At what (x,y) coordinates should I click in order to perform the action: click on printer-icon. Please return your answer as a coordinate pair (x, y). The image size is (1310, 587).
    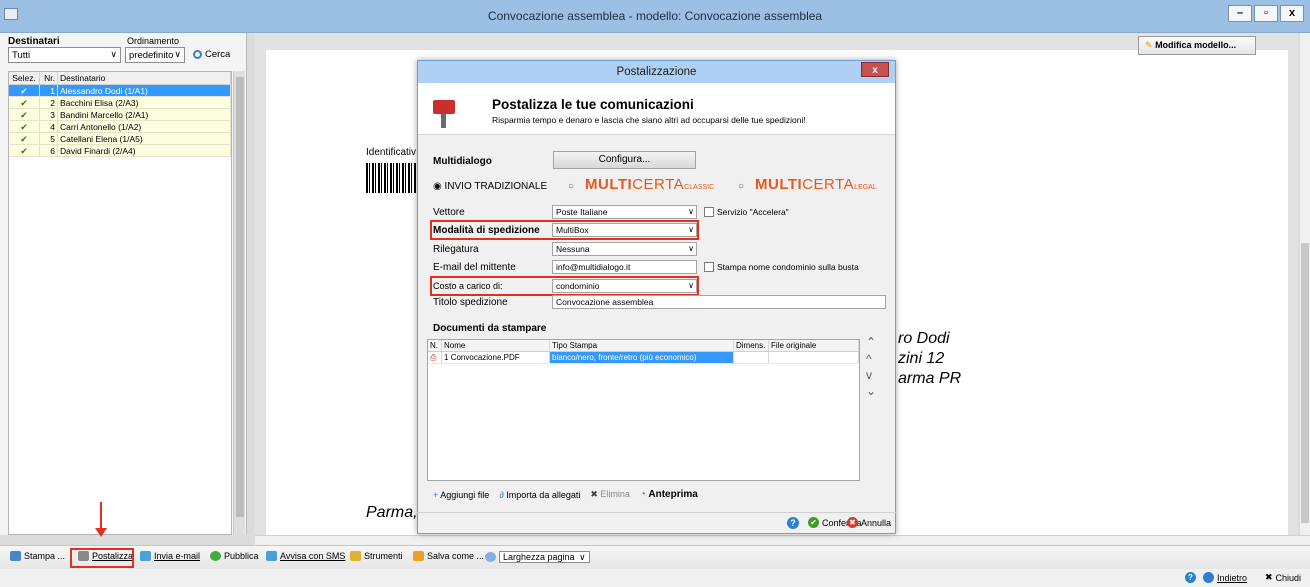
    Looking at the image, I should click on (15, 556).